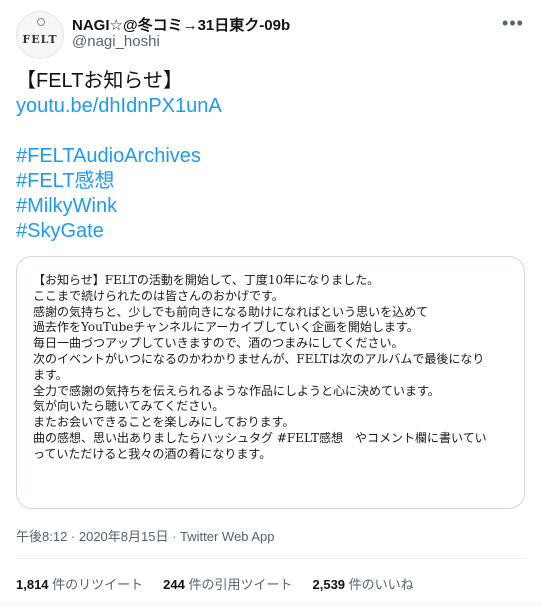 Image resolution: width=542 pixels, height=607 pixels. I want to click on author-handle: @nagi_hoshi, so click(116, 41).